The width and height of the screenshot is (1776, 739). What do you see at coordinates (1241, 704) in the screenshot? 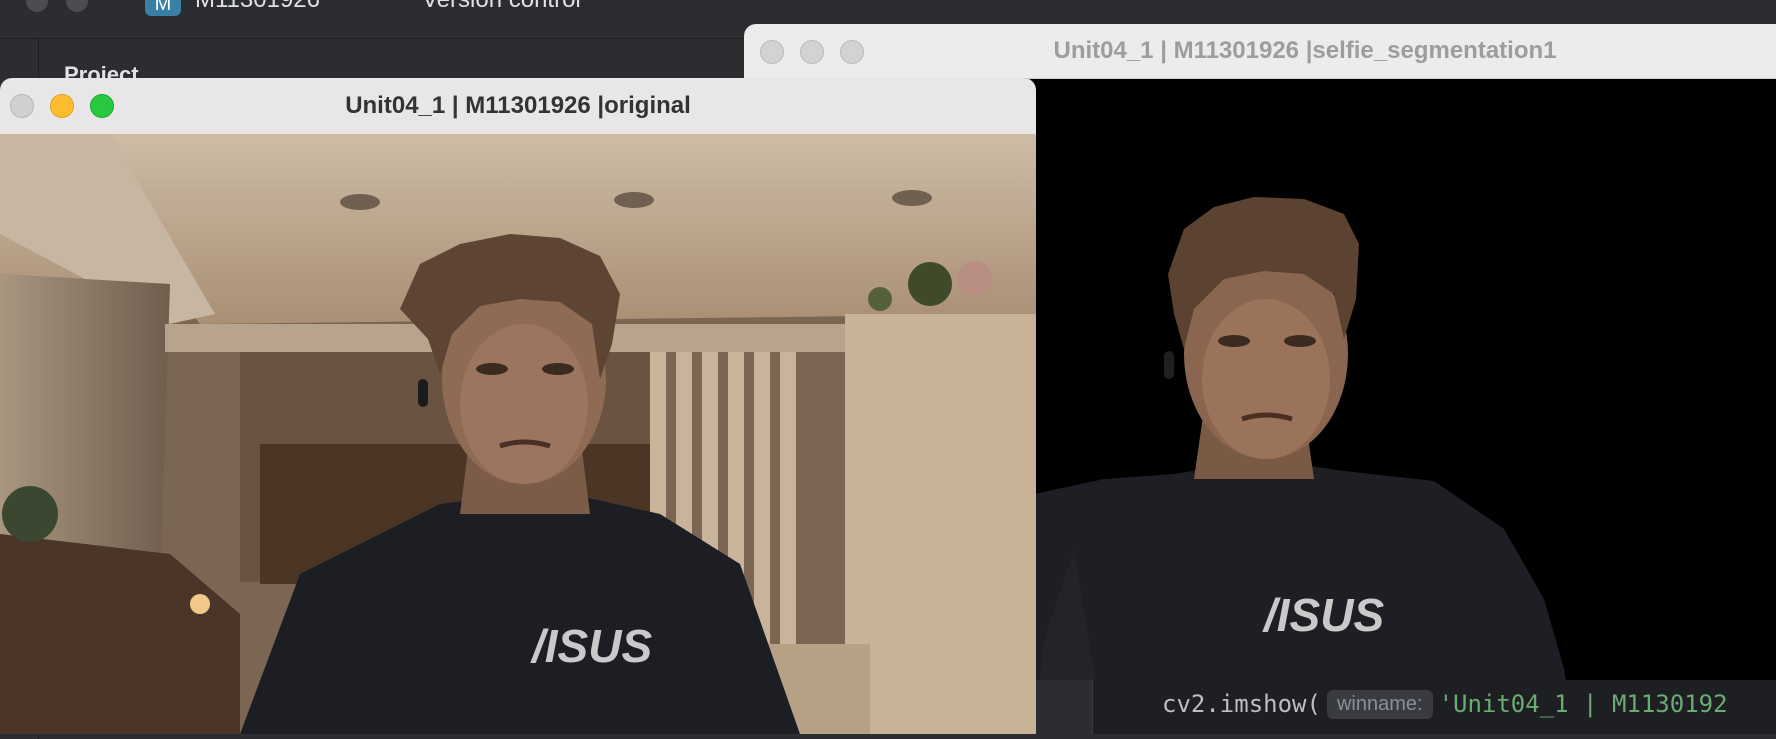
I see `code-function: cv2.imshow(` at bounding box center [1241, 704].